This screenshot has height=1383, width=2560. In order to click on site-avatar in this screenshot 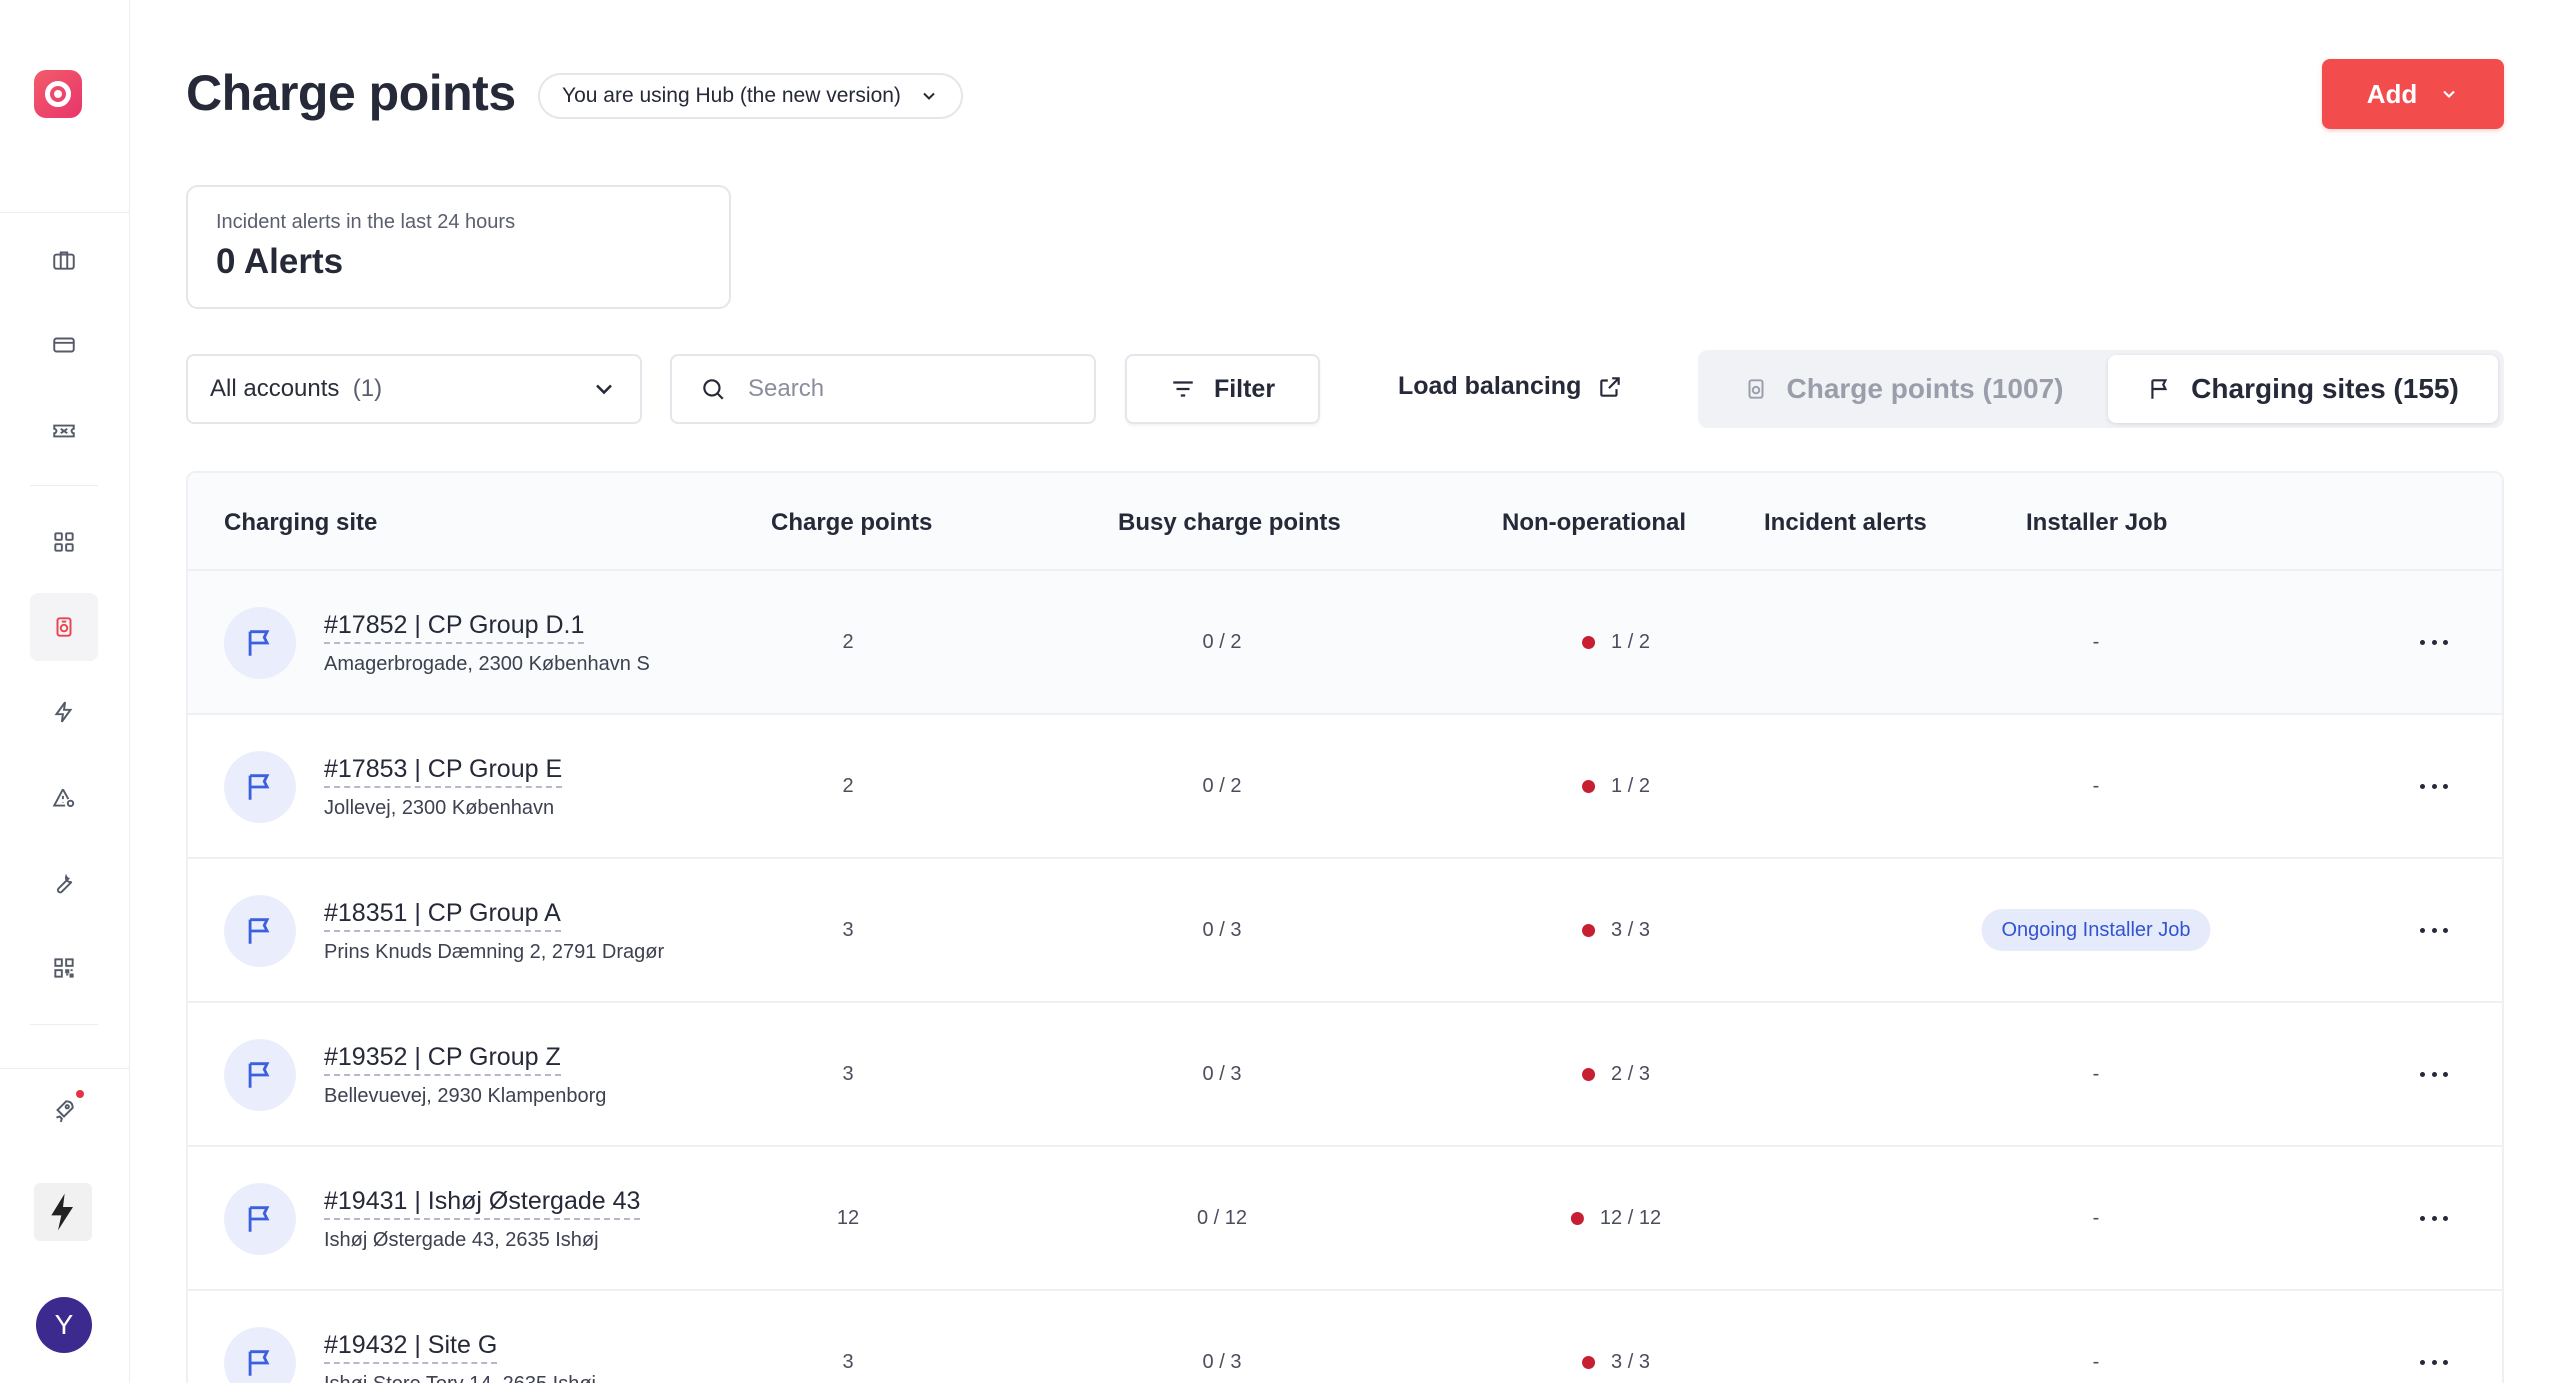, I will do `click(260, 1219)`.